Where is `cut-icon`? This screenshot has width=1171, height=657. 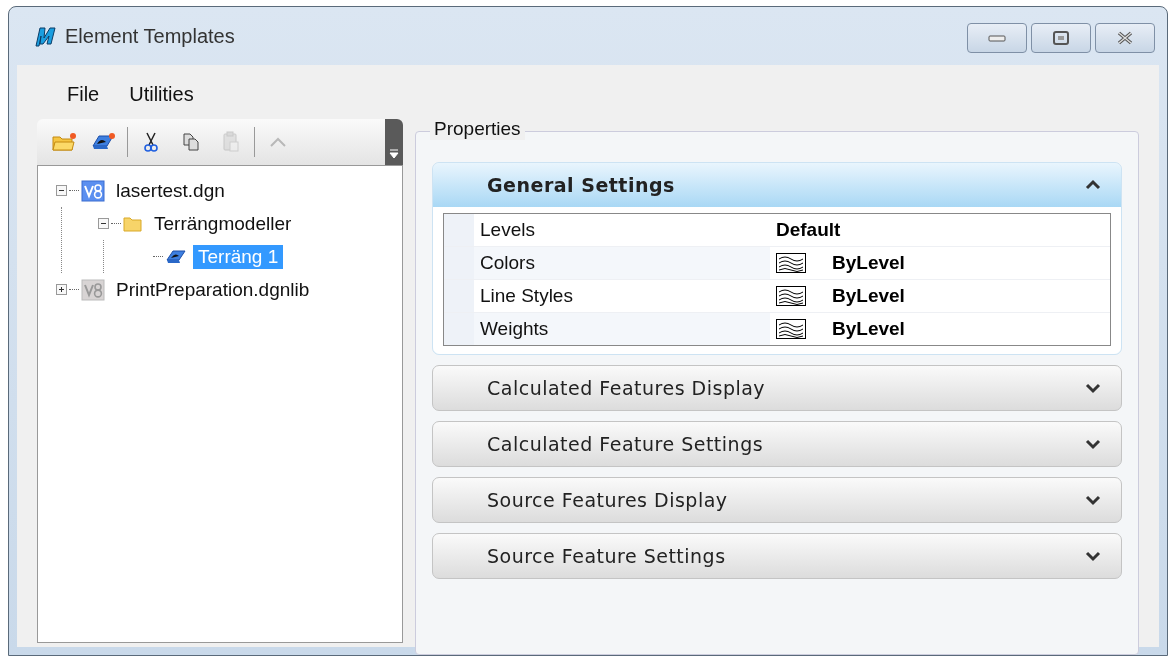 cut-icon is located at coordinates (151, 142).